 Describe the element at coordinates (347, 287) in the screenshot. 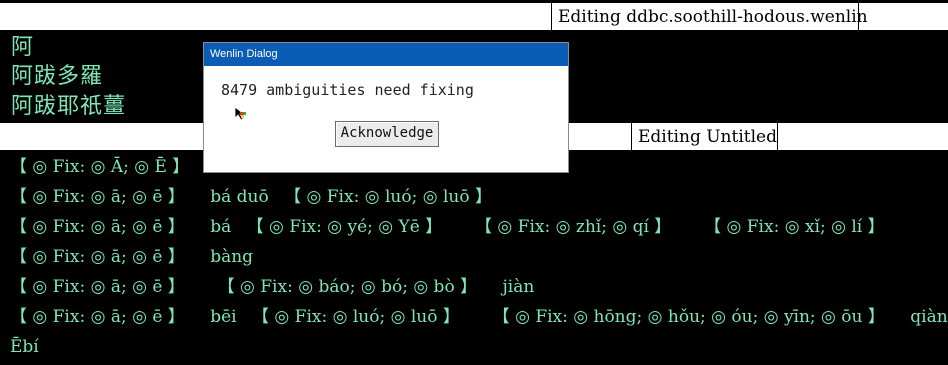

I see `fix-choice: 【 ◎ Fix: ◎ báo; ◎ bó; ◎ bò 】` at that location.